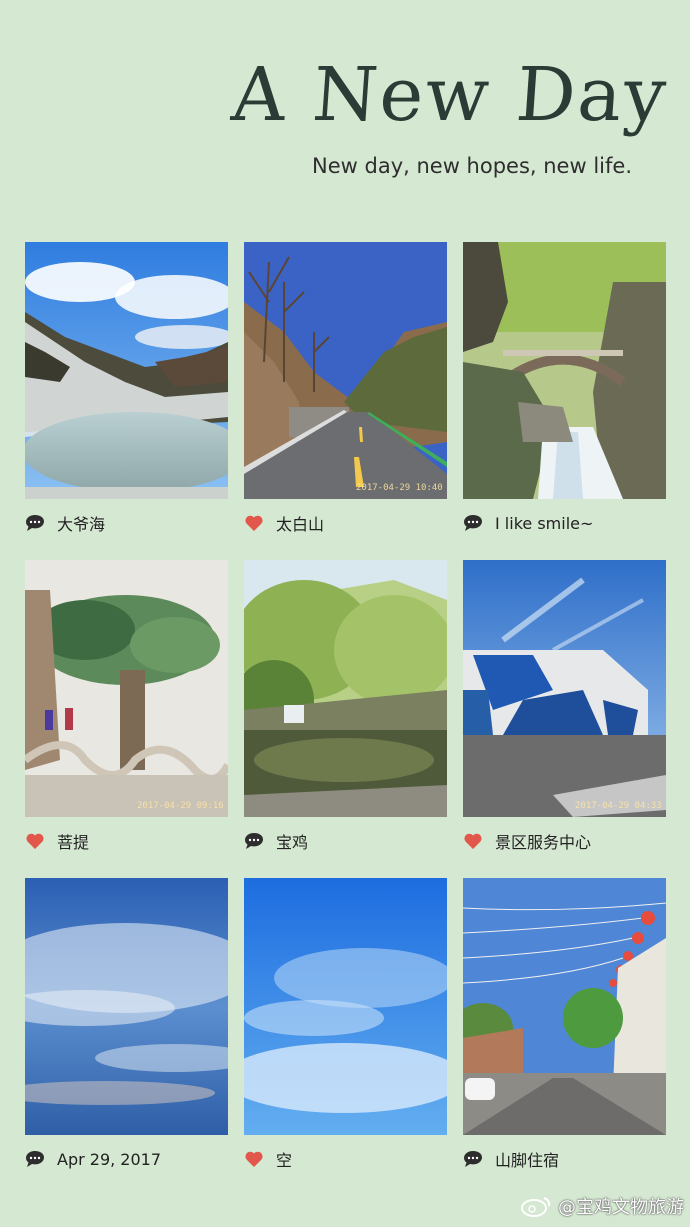  Describe the element at coordinates (472, 166) in the screenshot. I see `page-subtitle: New day, new hopes, new life.` at that location.